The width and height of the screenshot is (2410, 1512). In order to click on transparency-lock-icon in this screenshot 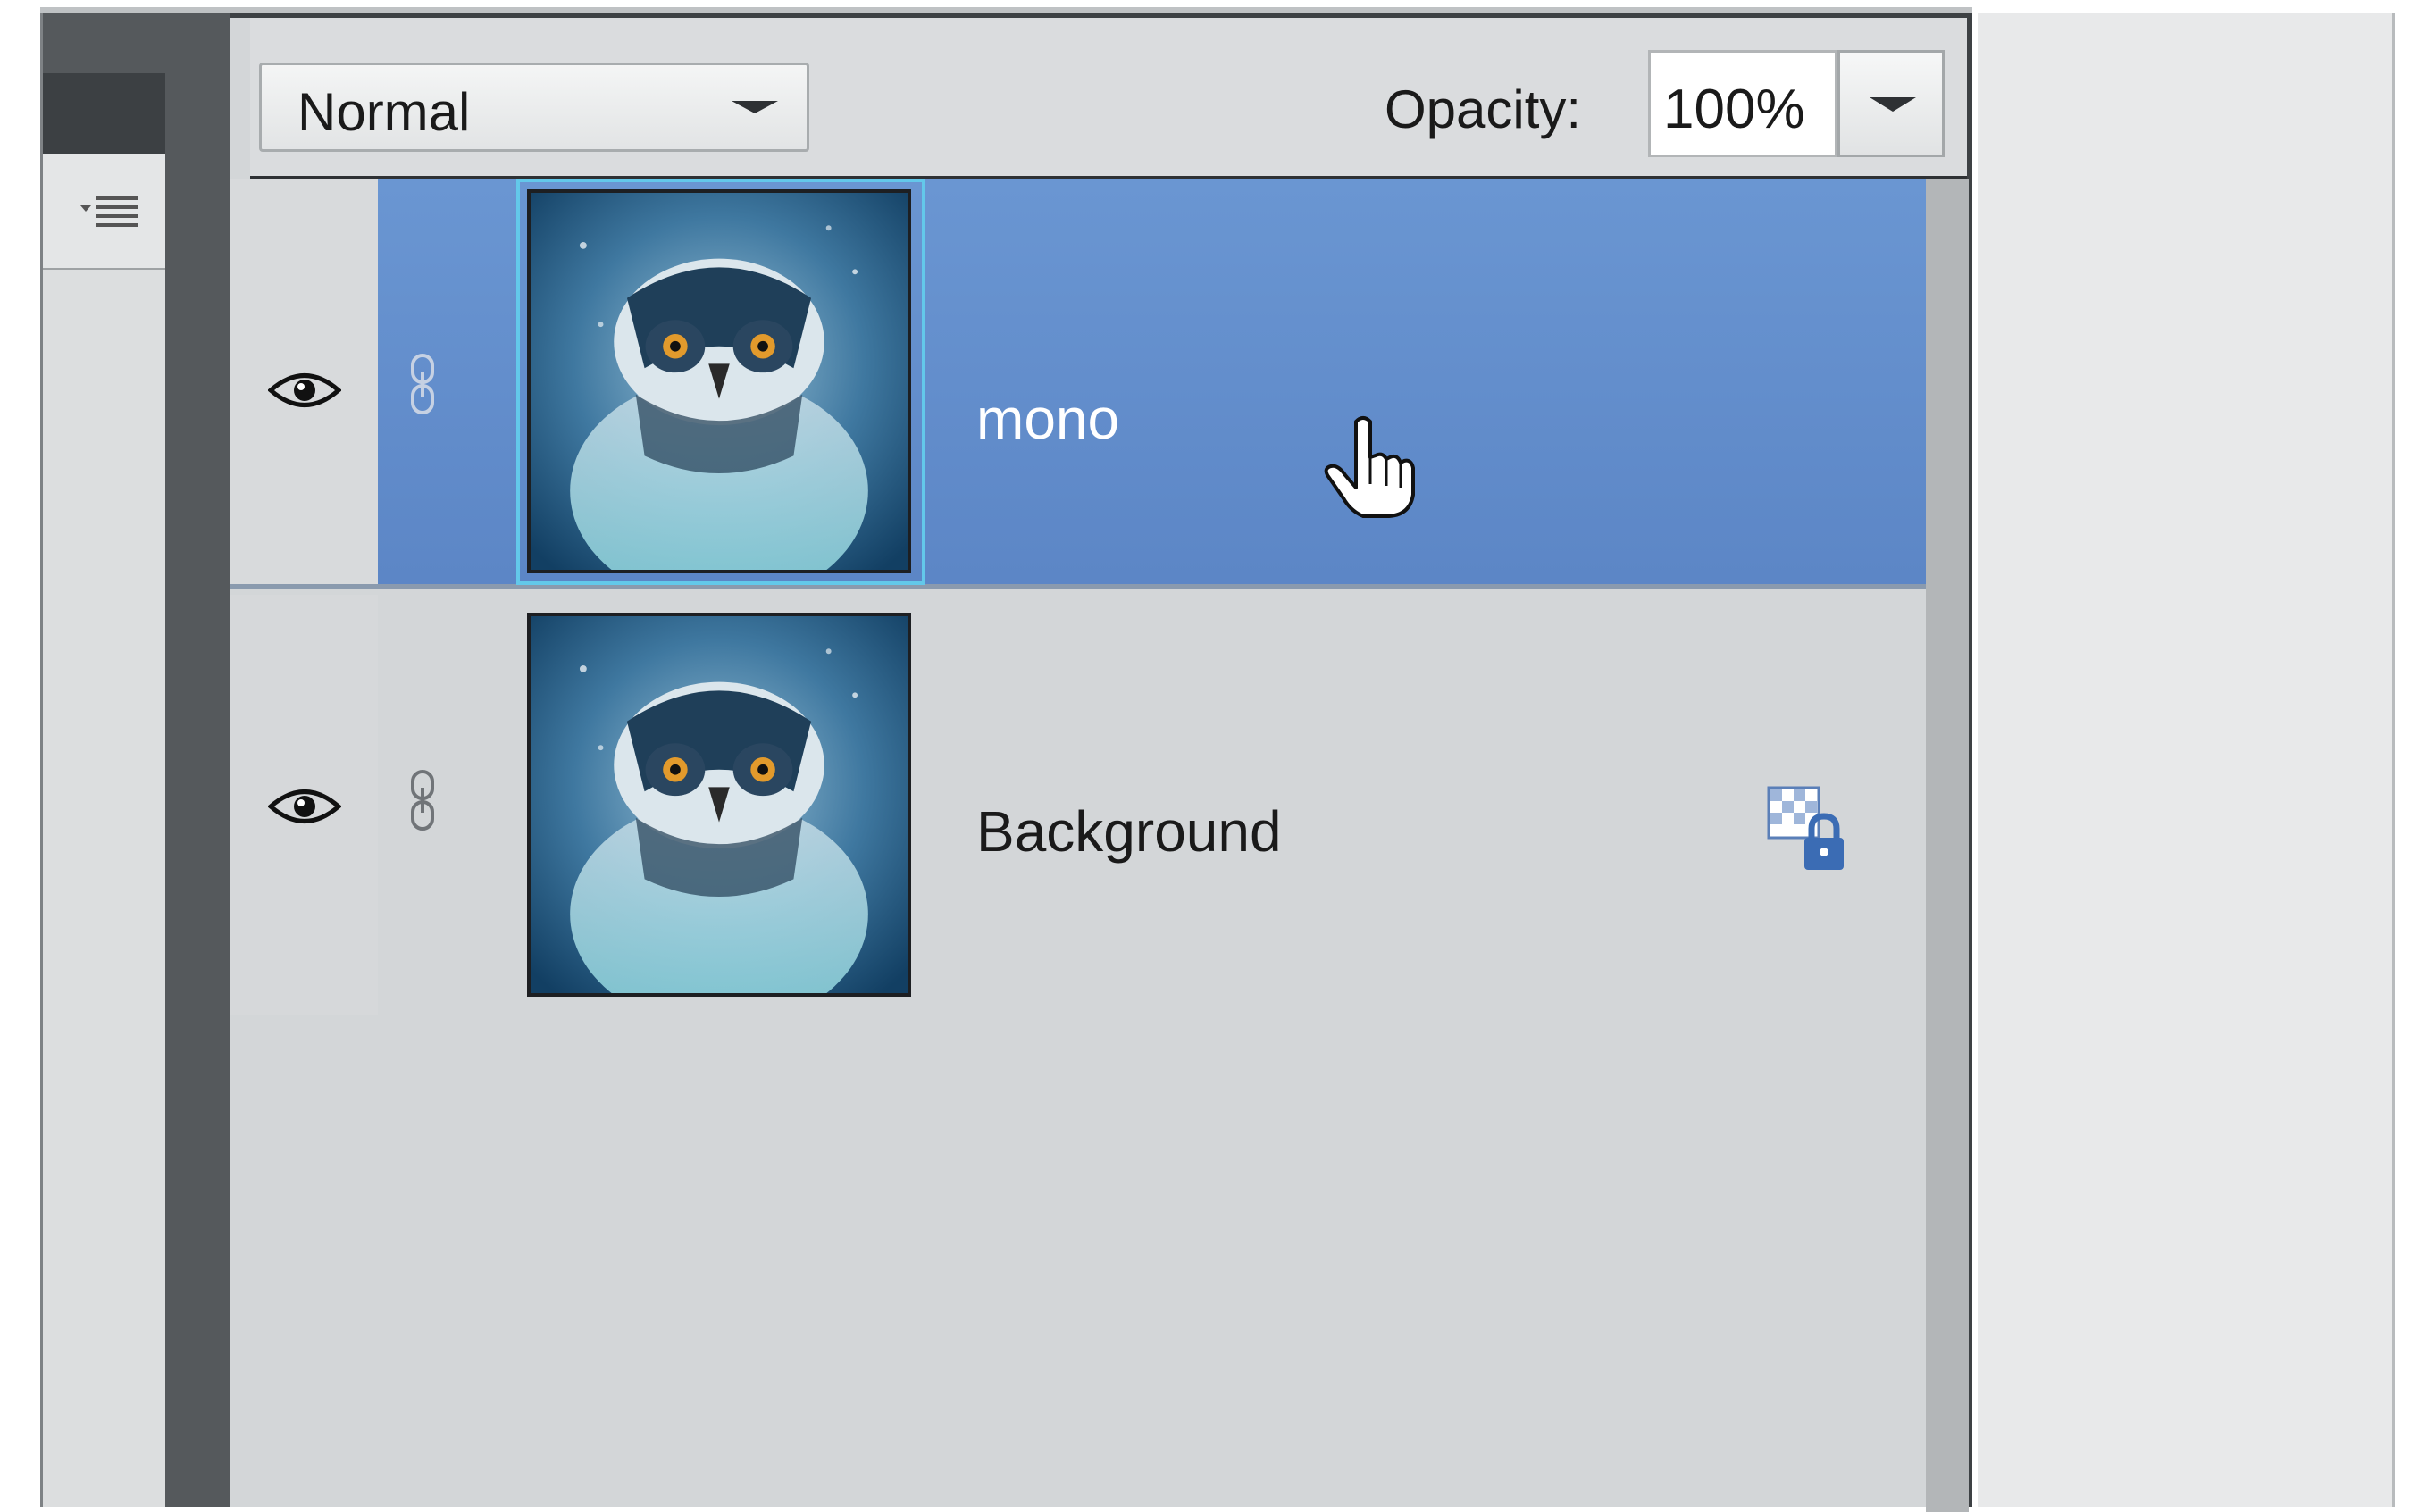, I will do `click(1807, 829)`.